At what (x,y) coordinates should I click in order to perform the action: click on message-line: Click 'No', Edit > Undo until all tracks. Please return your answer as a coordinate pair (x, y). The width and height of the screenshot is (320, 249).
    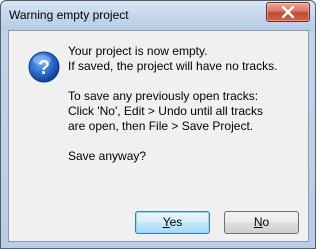
    Looking at the image, I should click on (165, 111).